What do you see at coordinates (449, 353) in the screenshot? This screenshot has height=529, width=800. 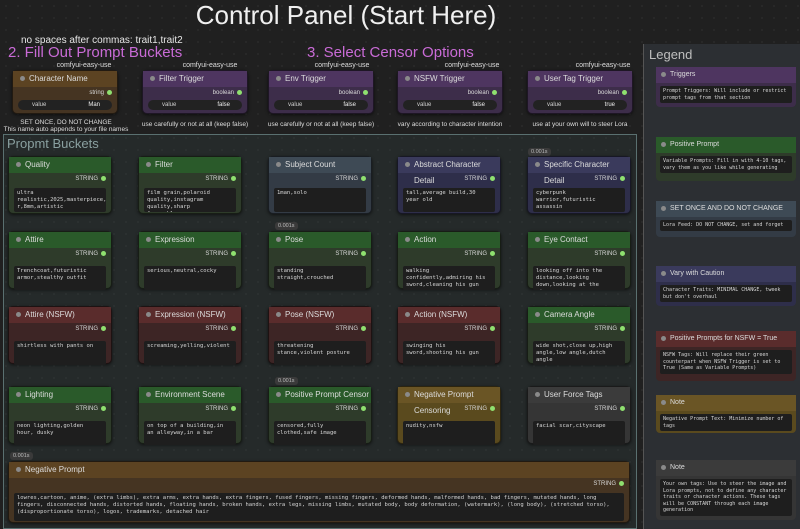 I see `prompt-textarea: swinging his sword,shooting his gun` at bounding box center [449, 353].